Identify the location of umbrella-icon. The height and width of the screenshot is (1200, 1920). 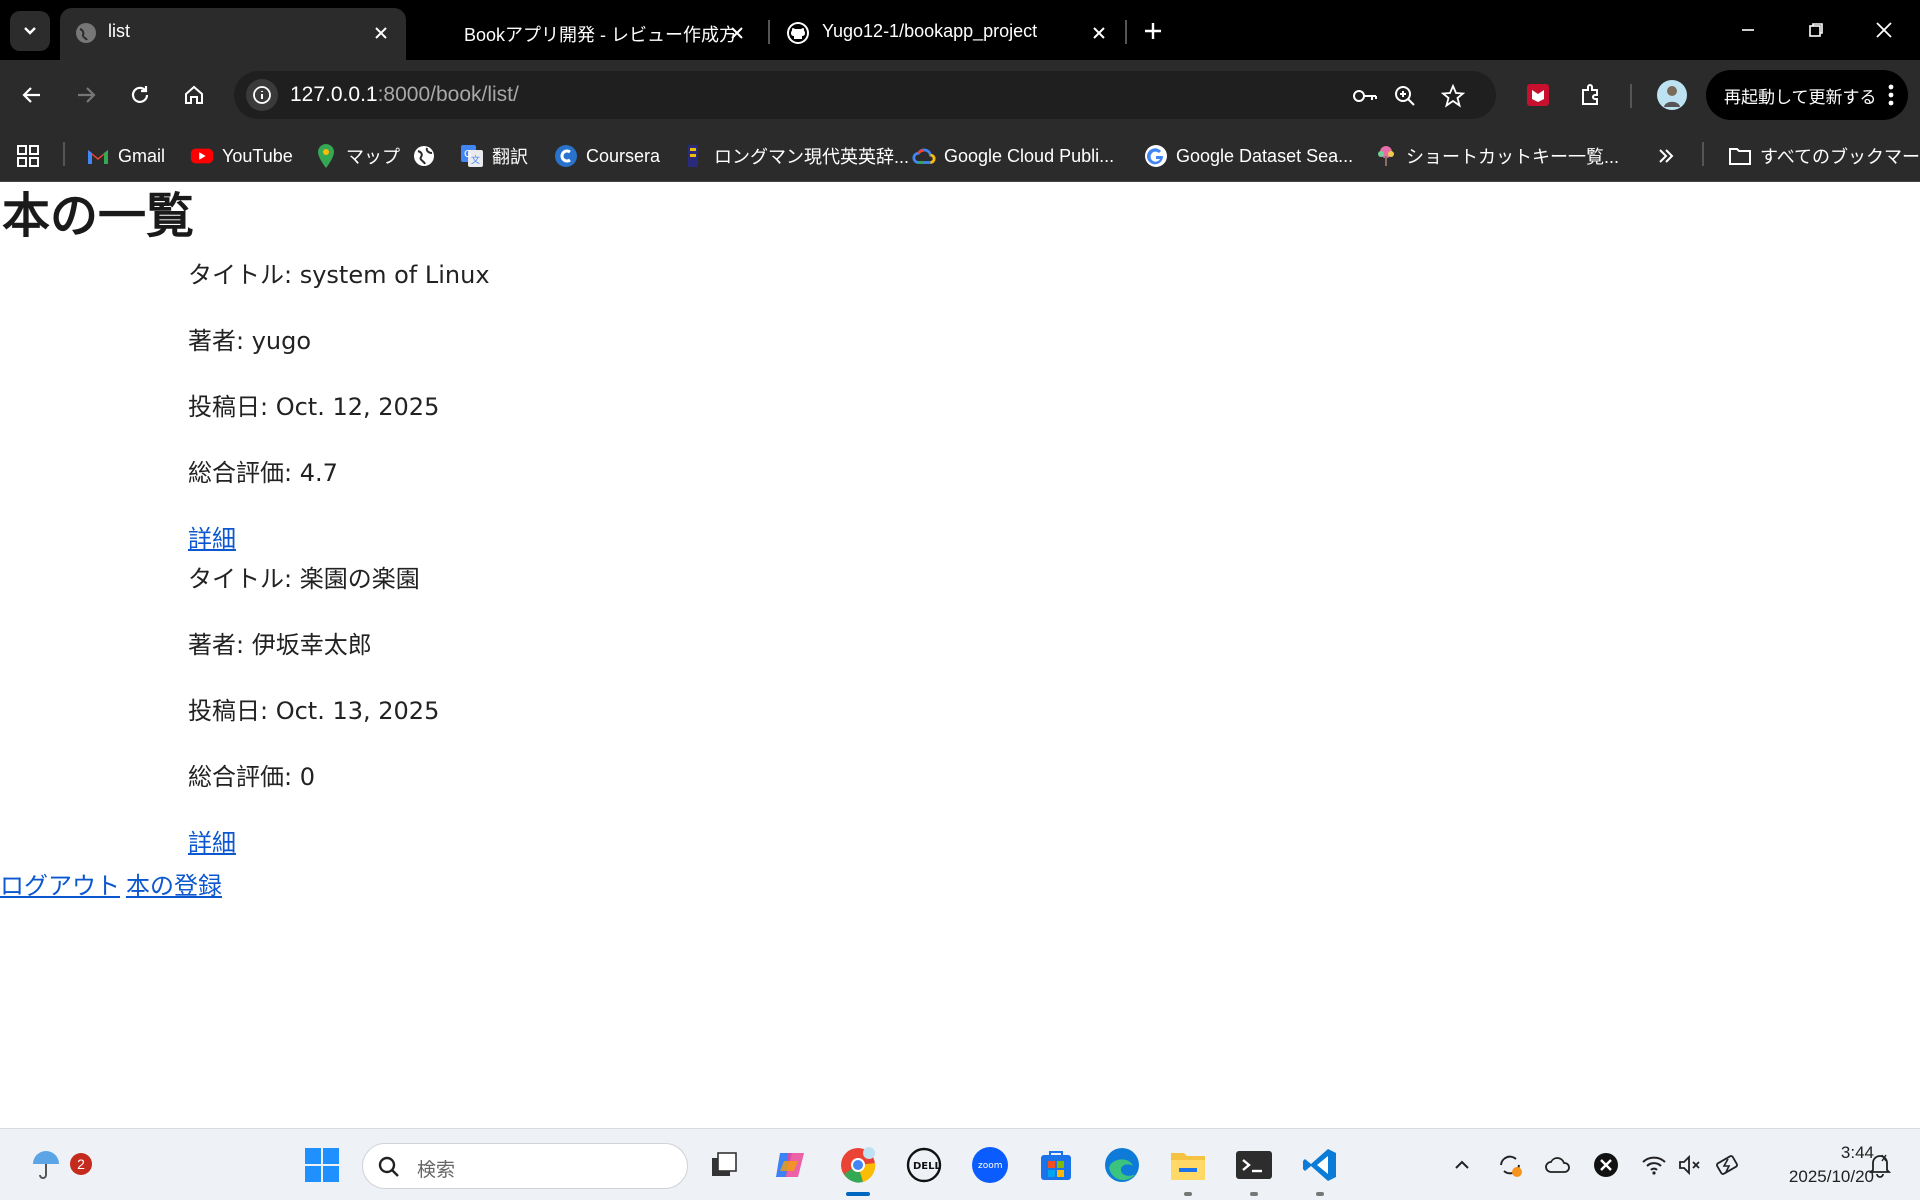
(46, 1165).